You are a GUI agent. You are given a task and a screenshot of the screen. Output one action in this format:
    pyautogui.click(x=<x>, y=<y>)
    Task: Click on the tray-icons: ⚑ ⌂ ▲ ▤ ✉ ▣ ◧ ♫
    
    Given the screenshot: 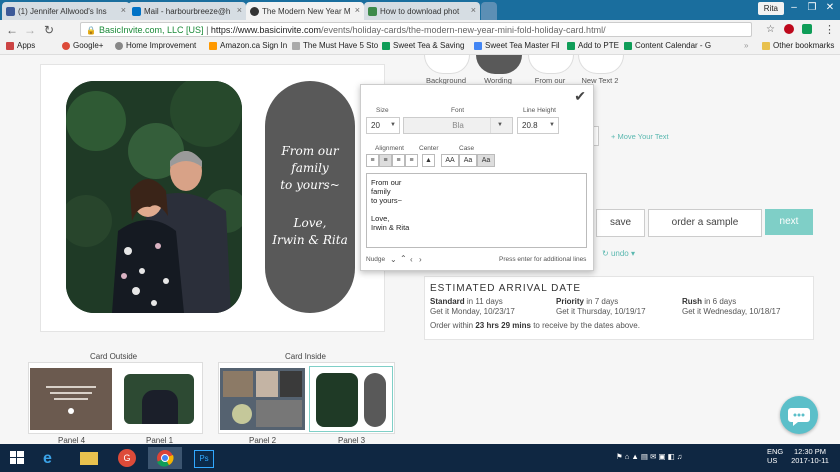 What is the action you would take?
    pyautogui.click(x=649, y=456)
    